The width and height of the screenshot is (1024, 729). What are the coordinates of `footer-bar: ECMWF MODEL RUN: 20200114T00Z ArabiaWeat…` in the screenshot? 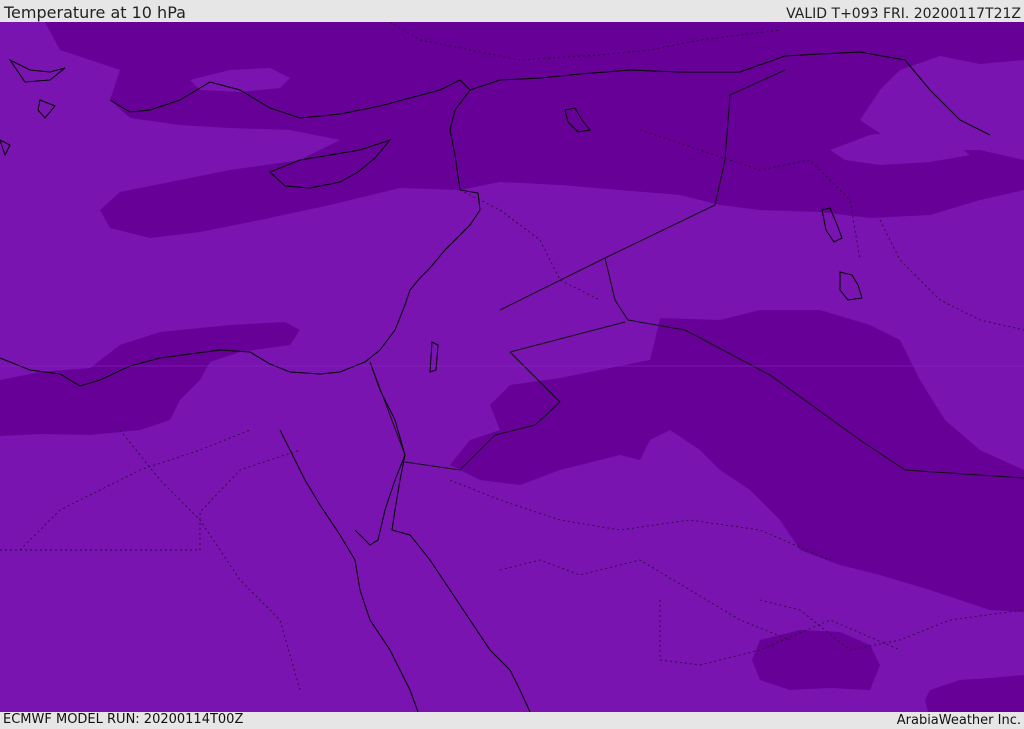 It's located at (512, 720).